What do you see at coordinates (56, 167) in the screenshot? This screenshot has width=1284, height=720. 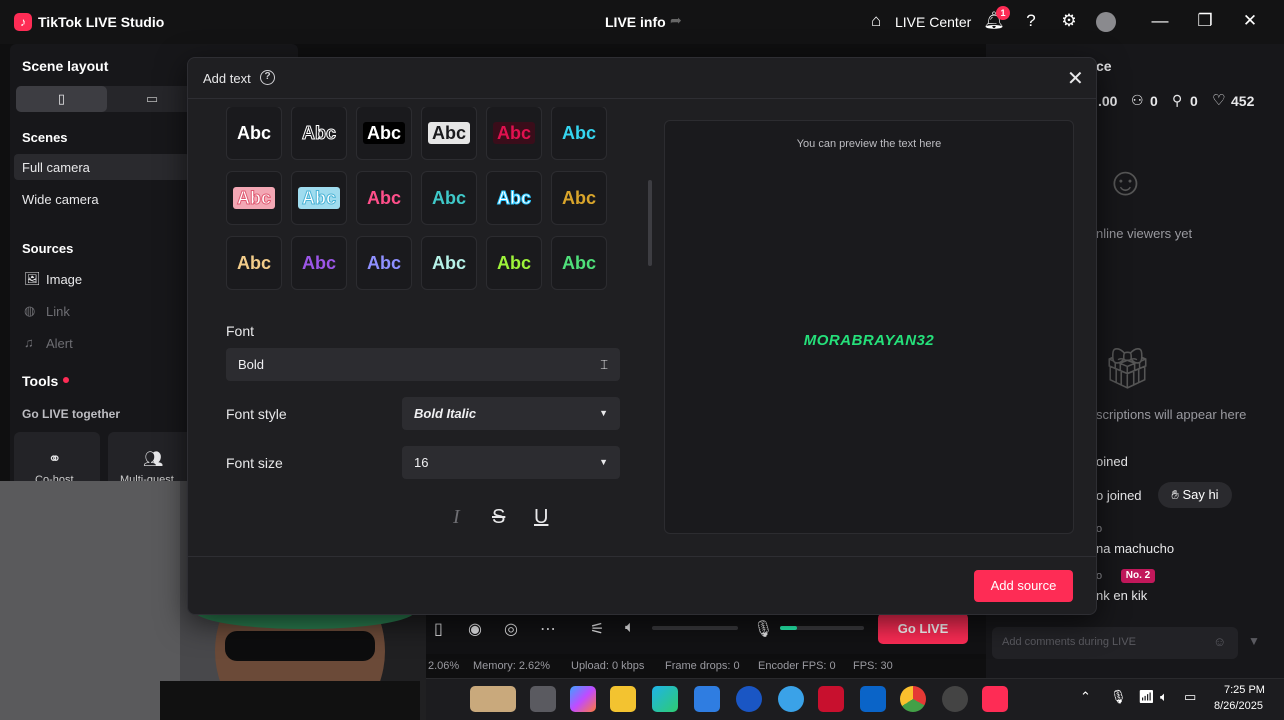 I see `scene-full-camera: Full camera` at bounding box center [56, 167].